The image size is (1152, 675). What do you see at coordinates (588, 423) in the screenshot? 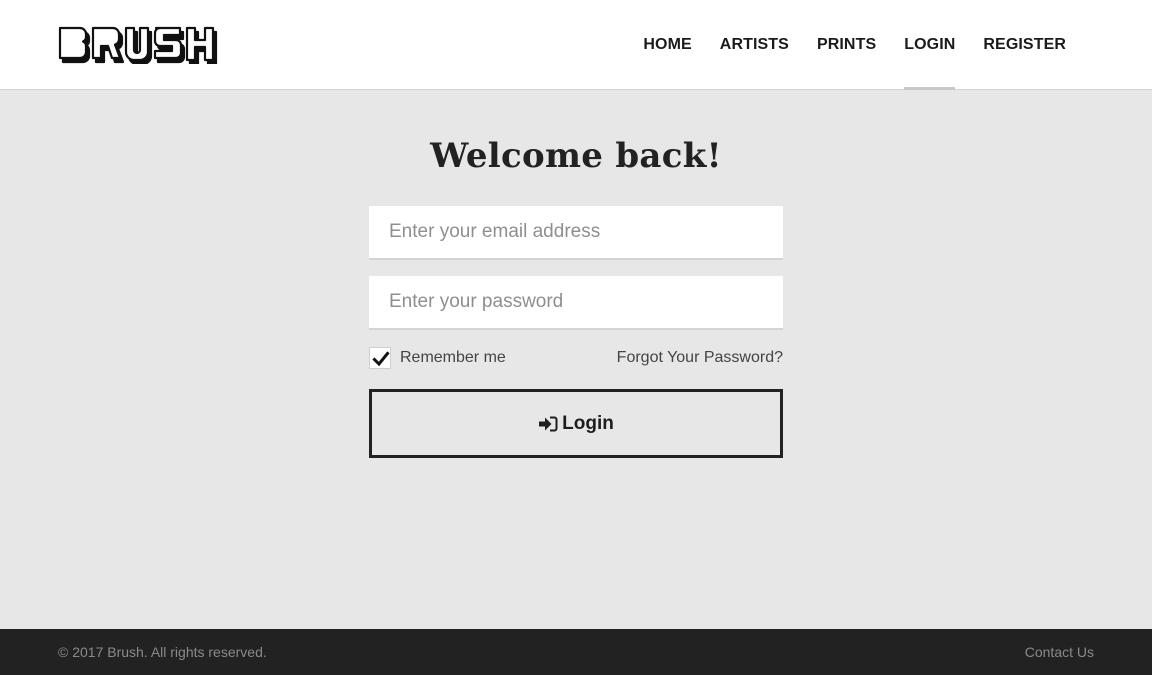
I see `login-button-label: Login` at bounding box center [588, 423].